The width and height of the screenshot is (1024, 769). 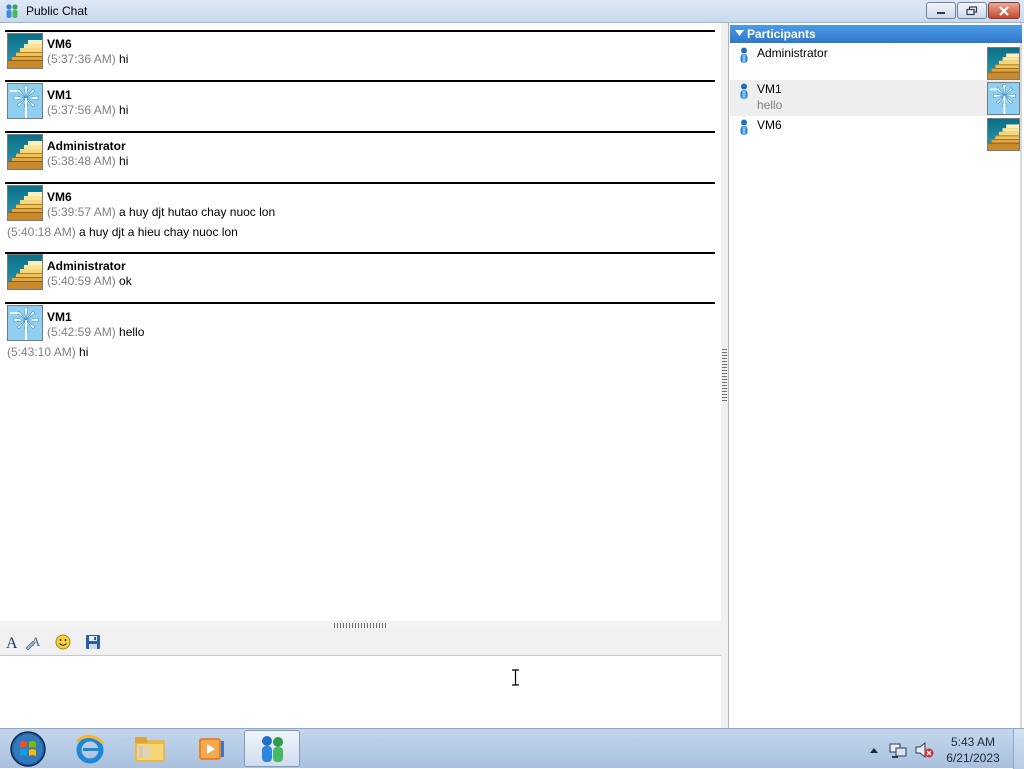 I want to click on messenger-icon, so click(x=272, y=748).